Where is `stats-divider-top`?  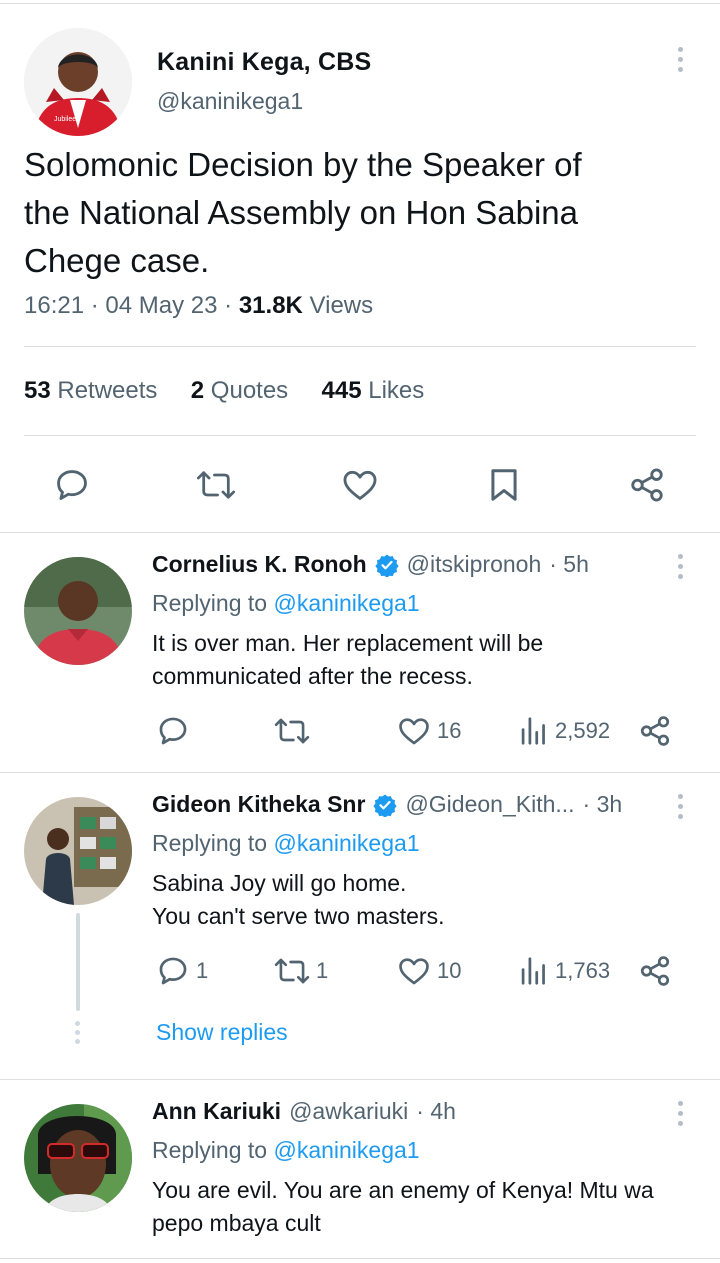
stats-divider-top is located at coordinates (360, 346).